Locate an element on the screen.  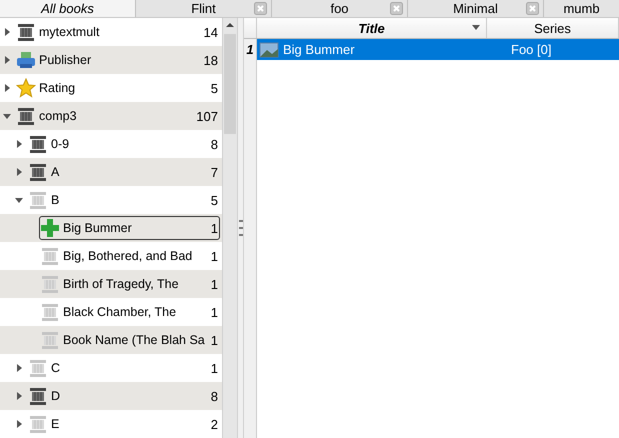
splitter-handle is located at coordinates (240, 228).